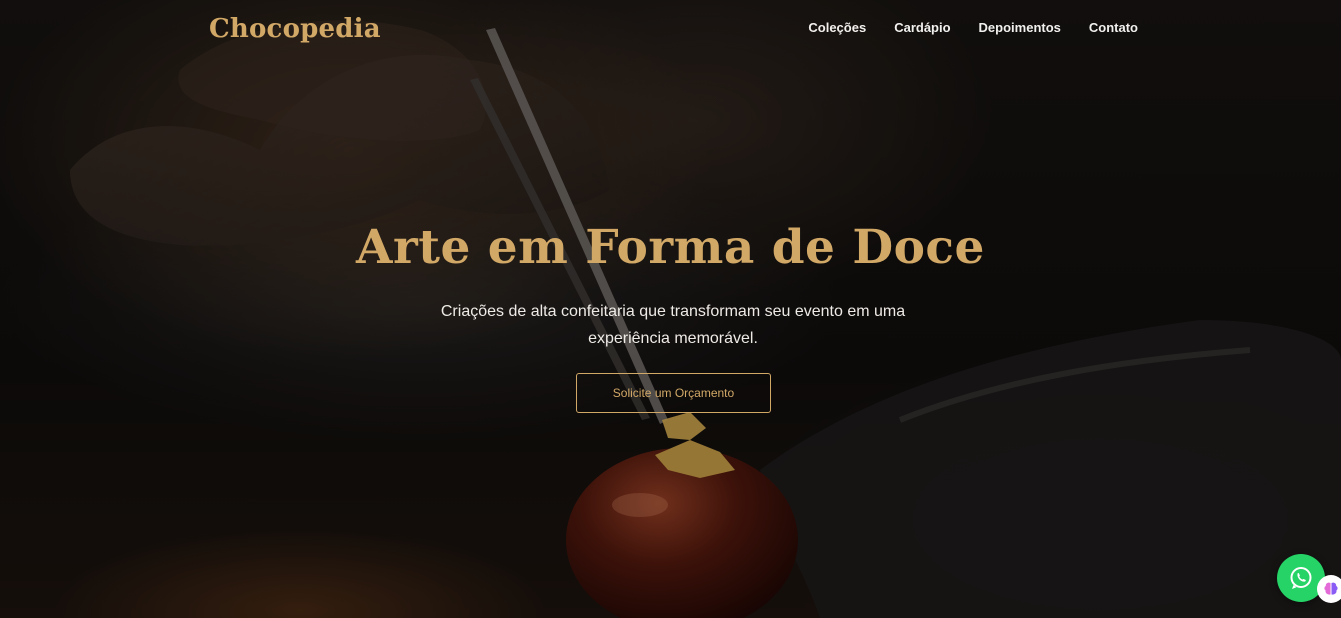 The image size is (1341, 618). Describe the element at coordinates (670, 247) in the screenshot. I see `hero-title: Arte em Forma de Doce` at that location.